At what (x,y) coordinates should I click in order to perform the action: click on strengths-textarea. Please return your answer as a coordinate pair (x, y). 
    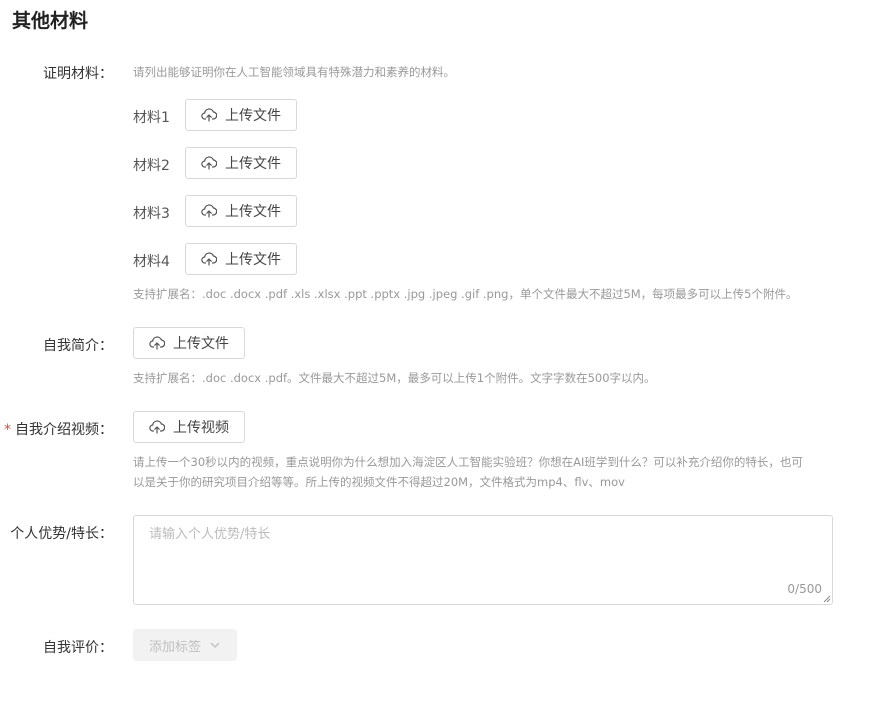
    Looking at the image, I should click on (483, 560).